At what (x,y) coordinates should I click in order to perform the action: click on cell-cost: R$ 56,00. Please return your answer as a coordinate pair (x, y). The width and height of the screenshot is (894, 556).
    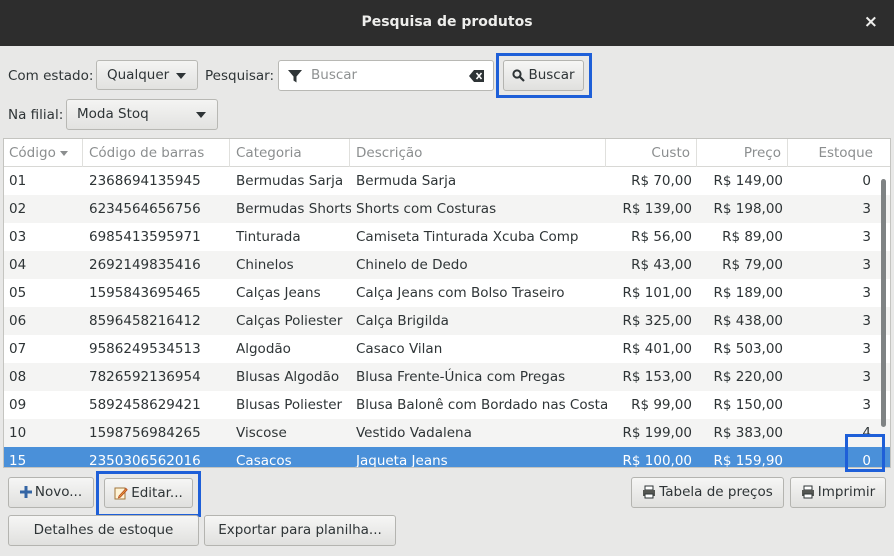
    Looking at the image, I should click on (661, 237).